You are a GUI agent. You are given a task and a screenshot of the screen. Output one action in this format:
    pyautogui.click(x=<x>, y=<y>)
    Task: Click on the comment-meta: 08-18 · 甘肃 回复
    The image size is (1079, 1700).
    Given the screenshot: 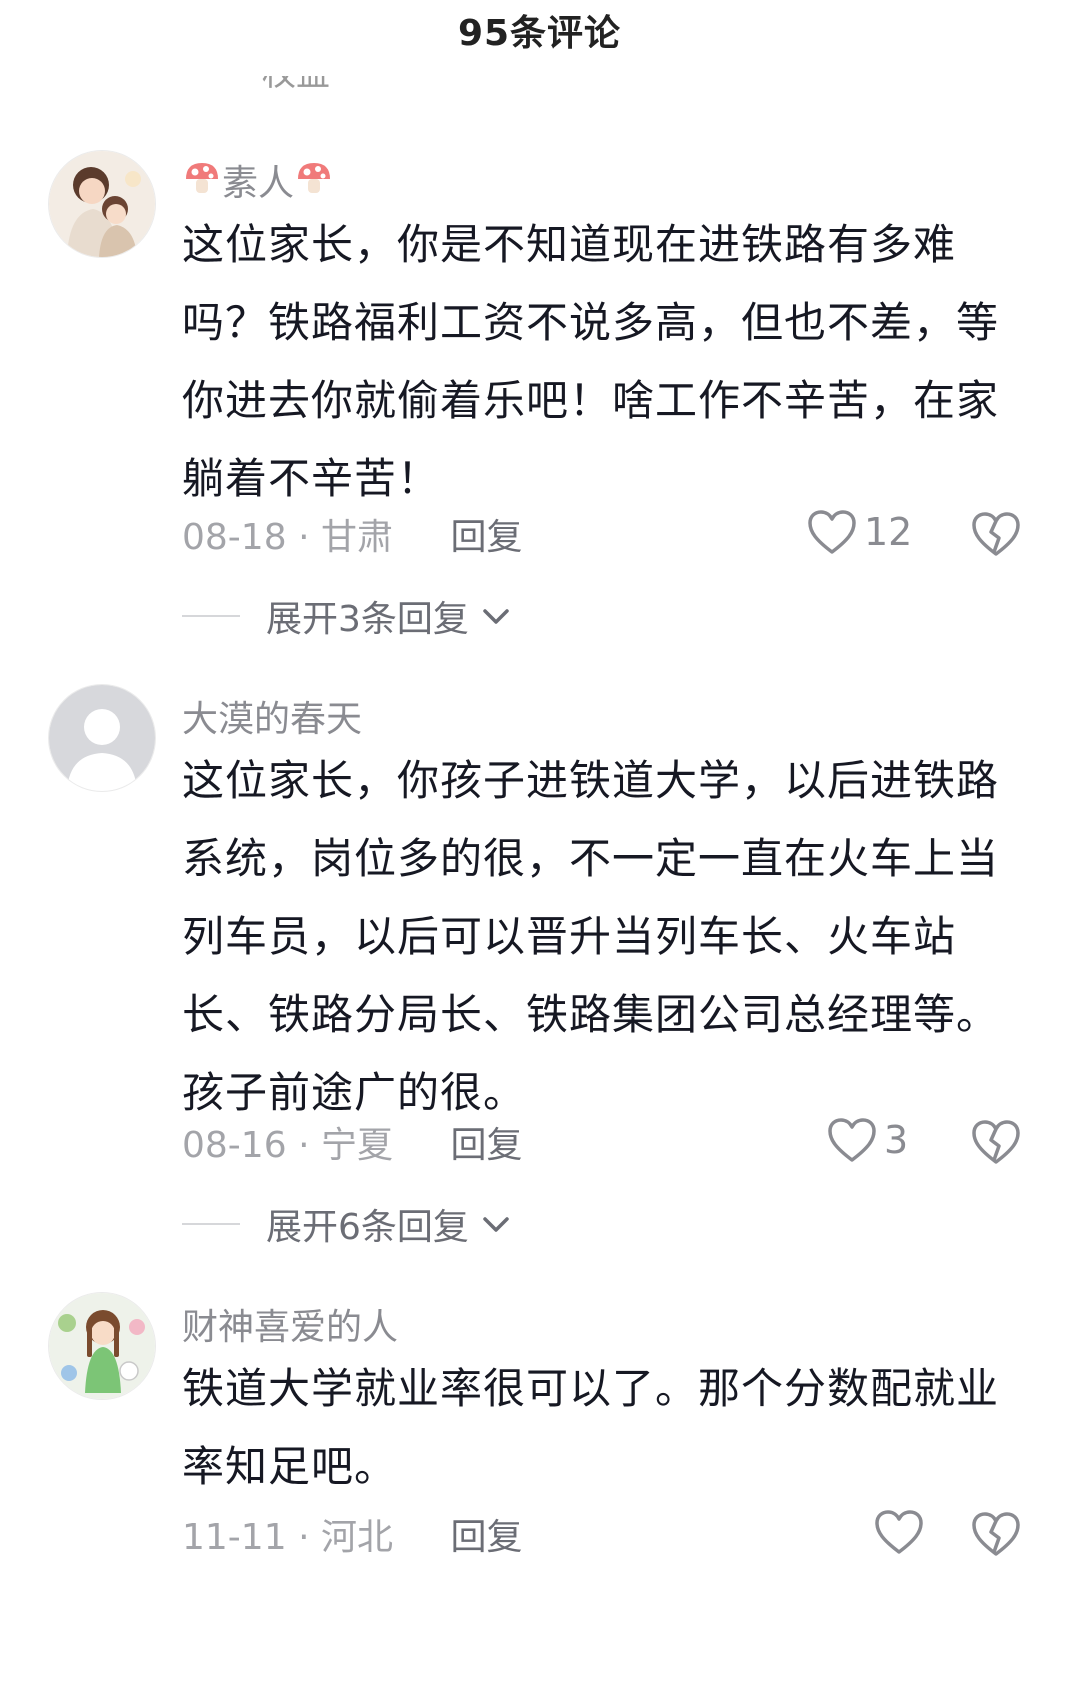 What is the action you would take?
    pyautogui.click(x=352, y=534)
    